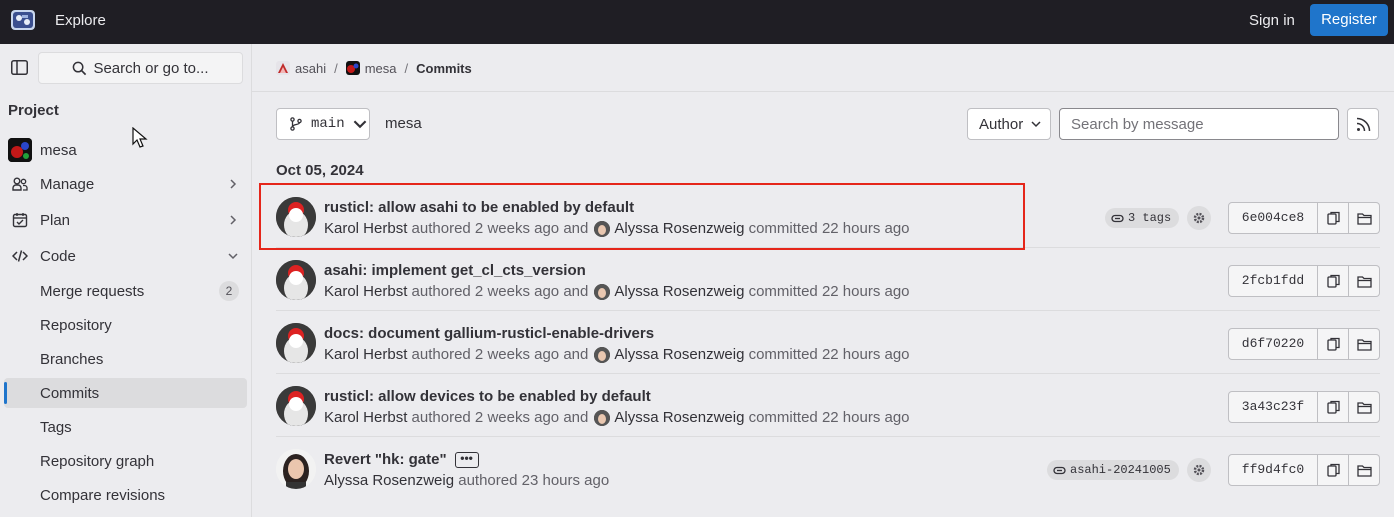  I want to click on sidebar-item-label: Commits, so click(70, 393).